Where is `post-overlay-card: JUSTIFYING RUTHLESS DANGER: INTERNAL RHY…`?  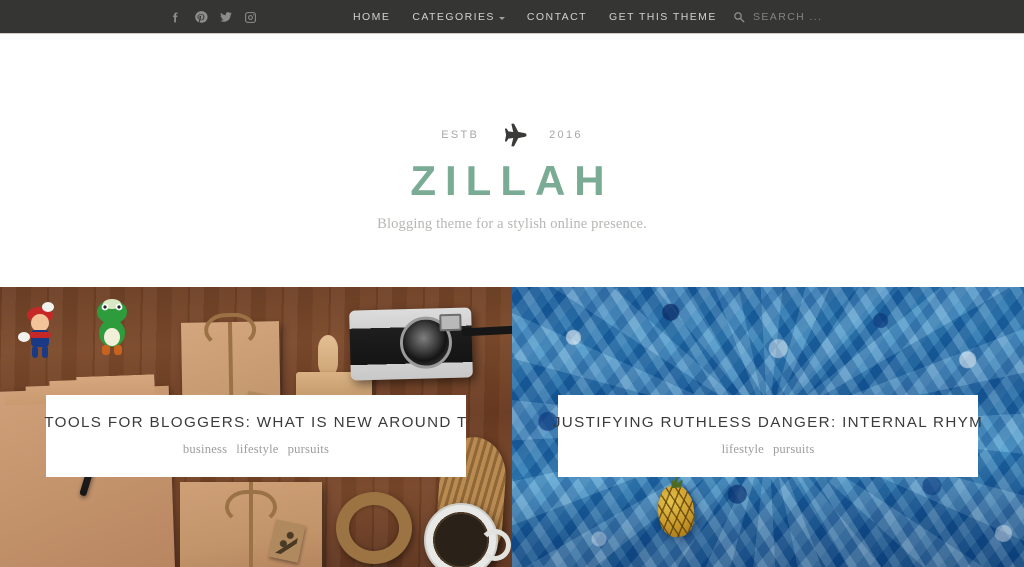
post-overlay-card: JUSTIFYING RUTHLESS DANGER: INTERNAL RHY… is located at coordinates (767, 436).